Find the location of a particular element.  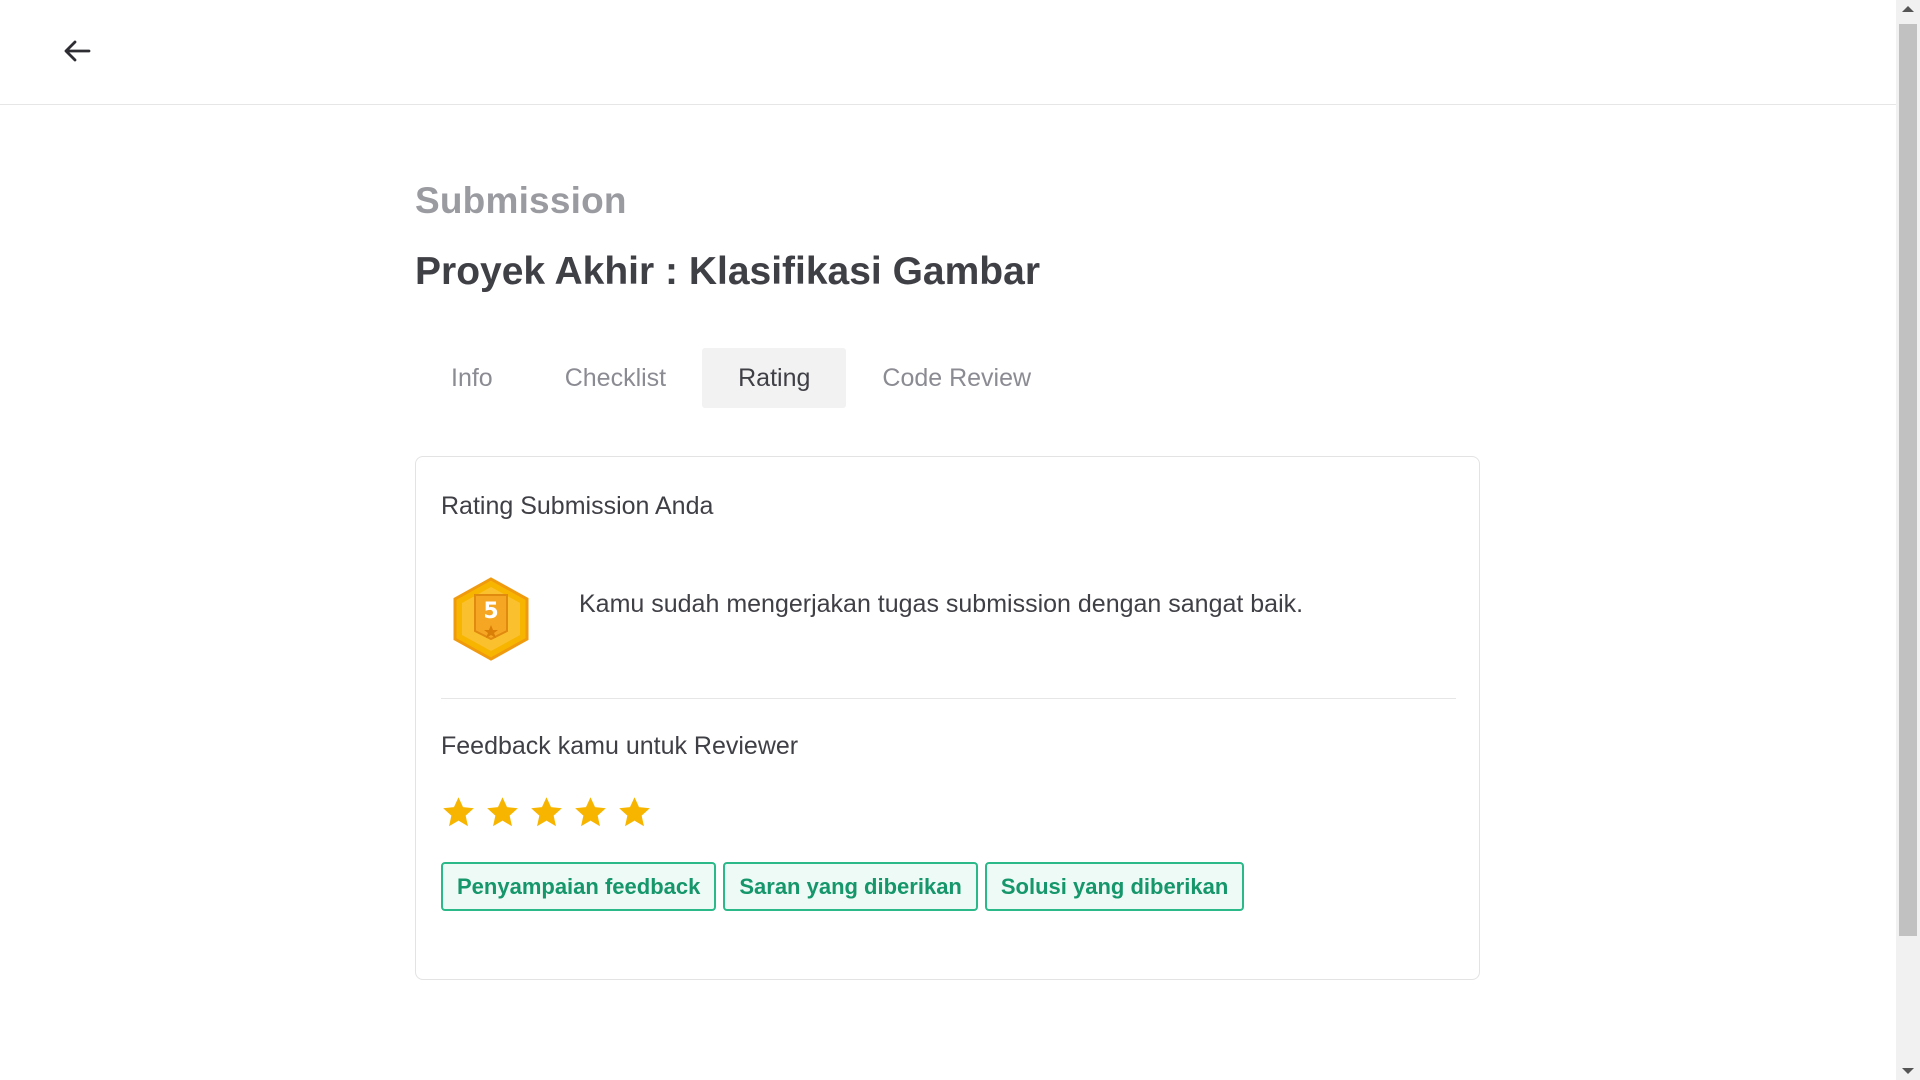

scroll-up-icon is located at coordinates (1908, 9).